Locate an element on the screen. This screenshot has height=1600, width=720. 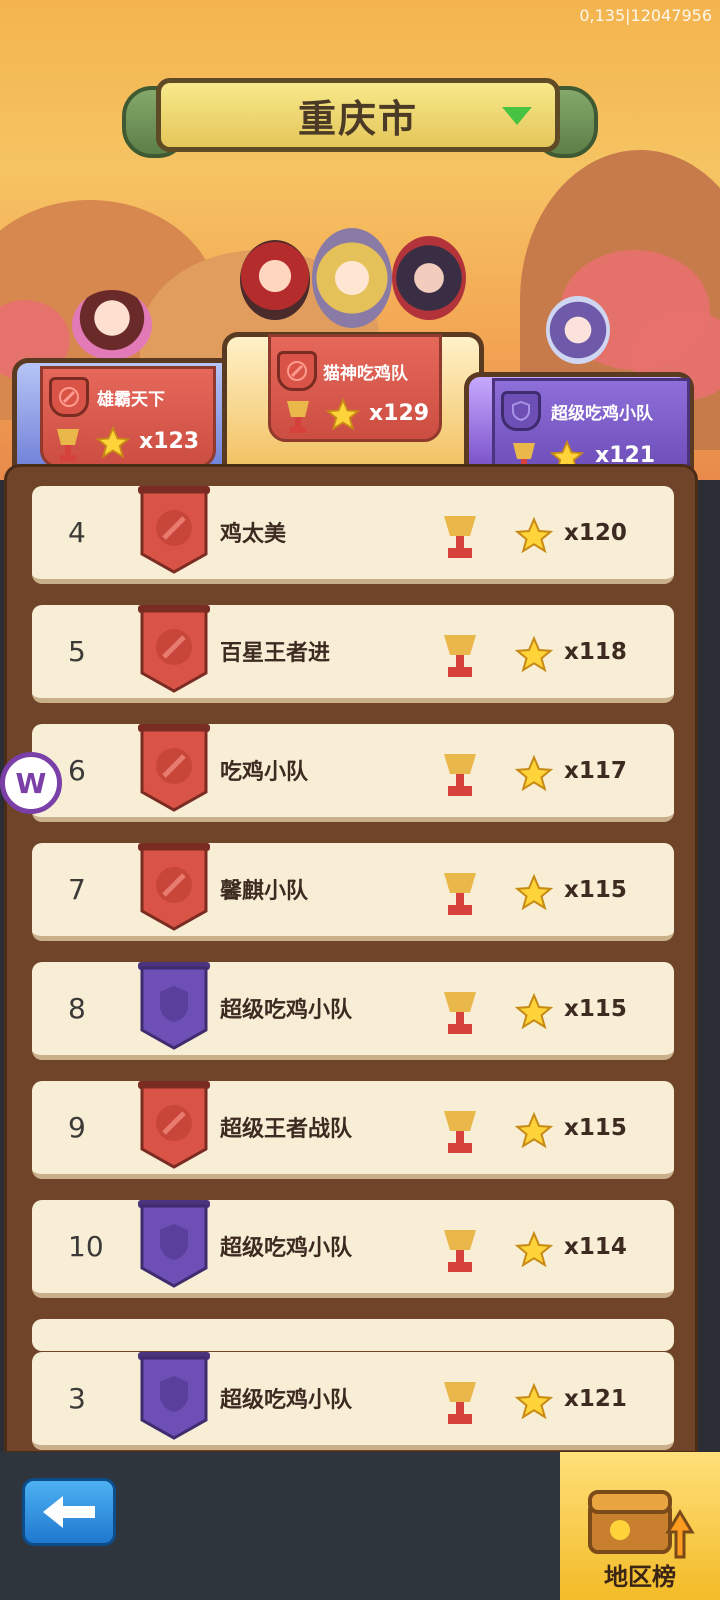
podium-team-name: 猫神吃鸡队 is located at coordinates (365, 374).